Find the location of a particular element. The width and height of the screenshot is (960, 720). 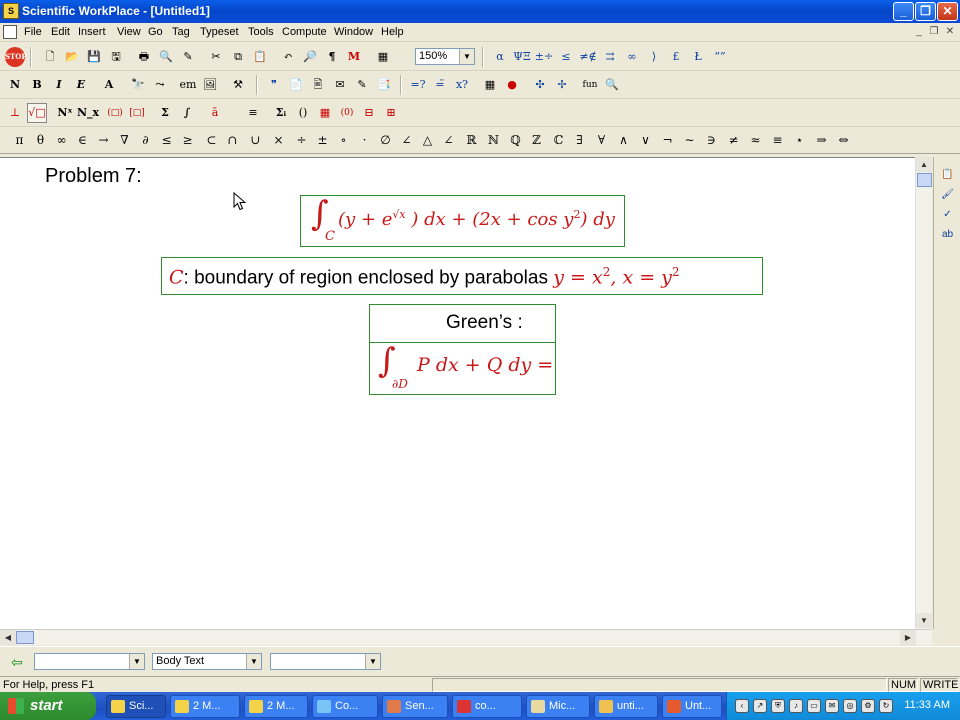

note-icon: ✎ is located at coordinates (362, 85).